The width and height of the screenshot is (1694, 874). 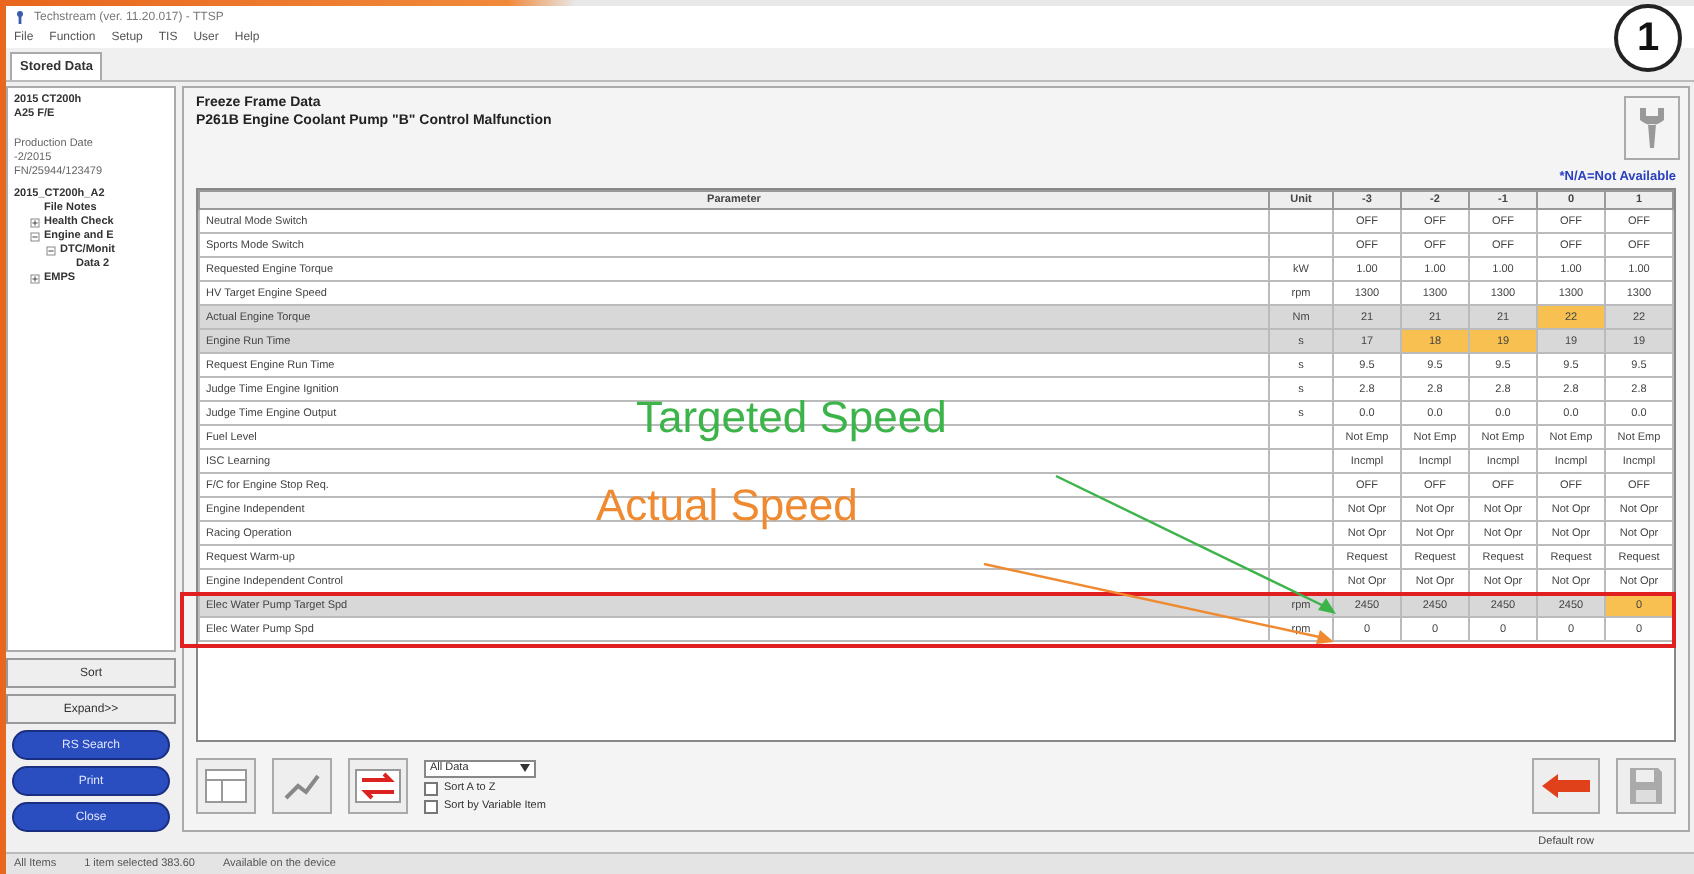 I want to click on floppy-icon, so click(x=1646, y=786).